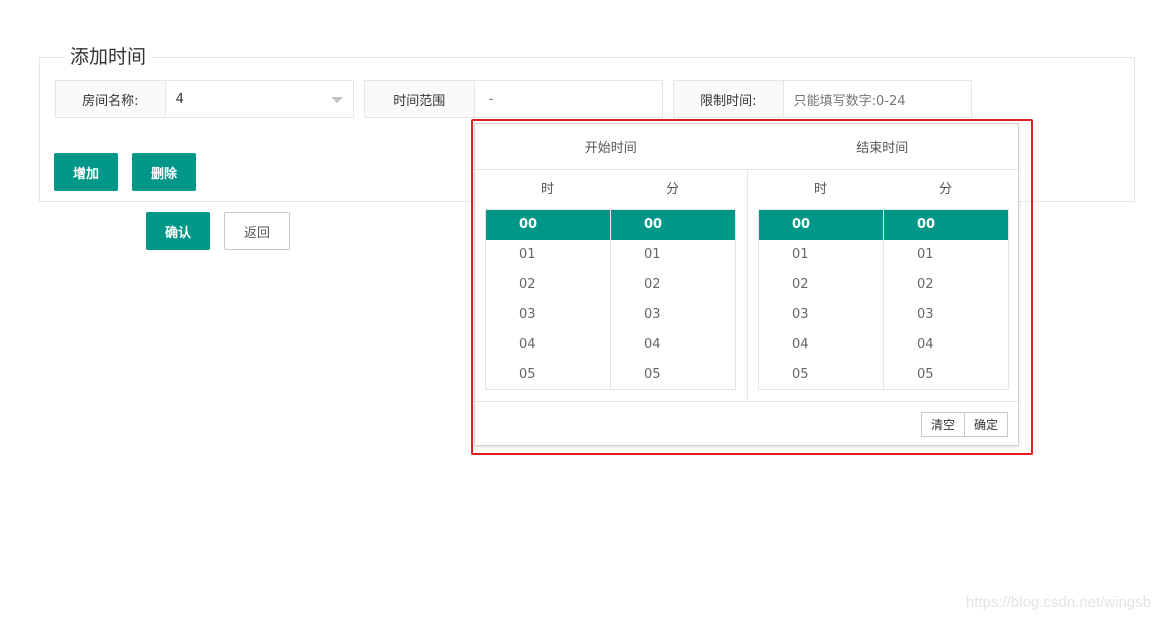 The width and height of the screenshot is (1159, 621). I want to click on confirm-button: 确认, so click(178, 231).